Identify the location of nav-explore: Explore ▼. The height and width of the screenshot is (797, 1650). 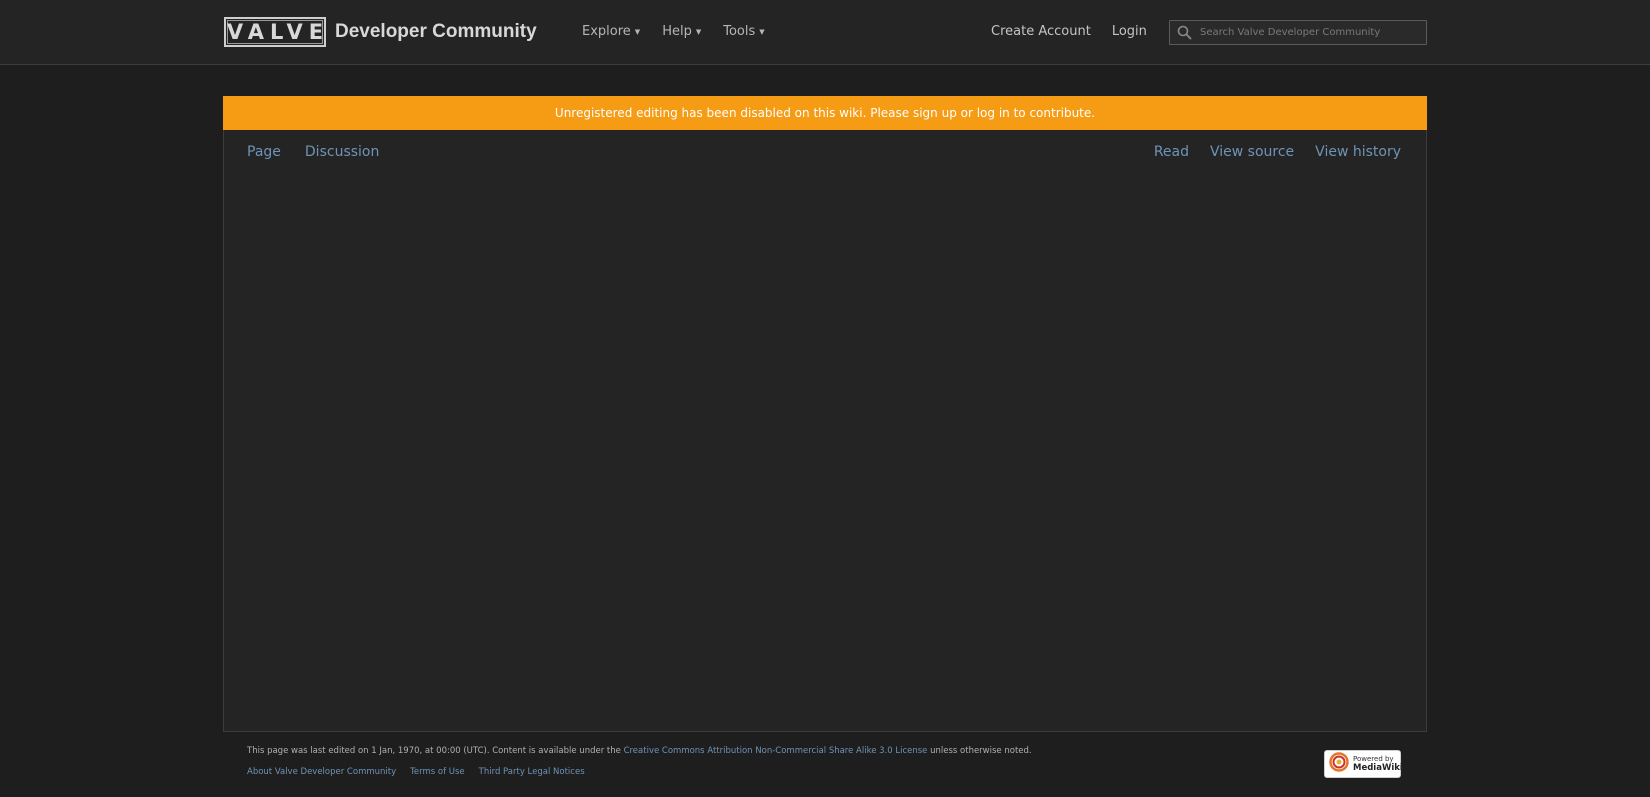
(611, 31).